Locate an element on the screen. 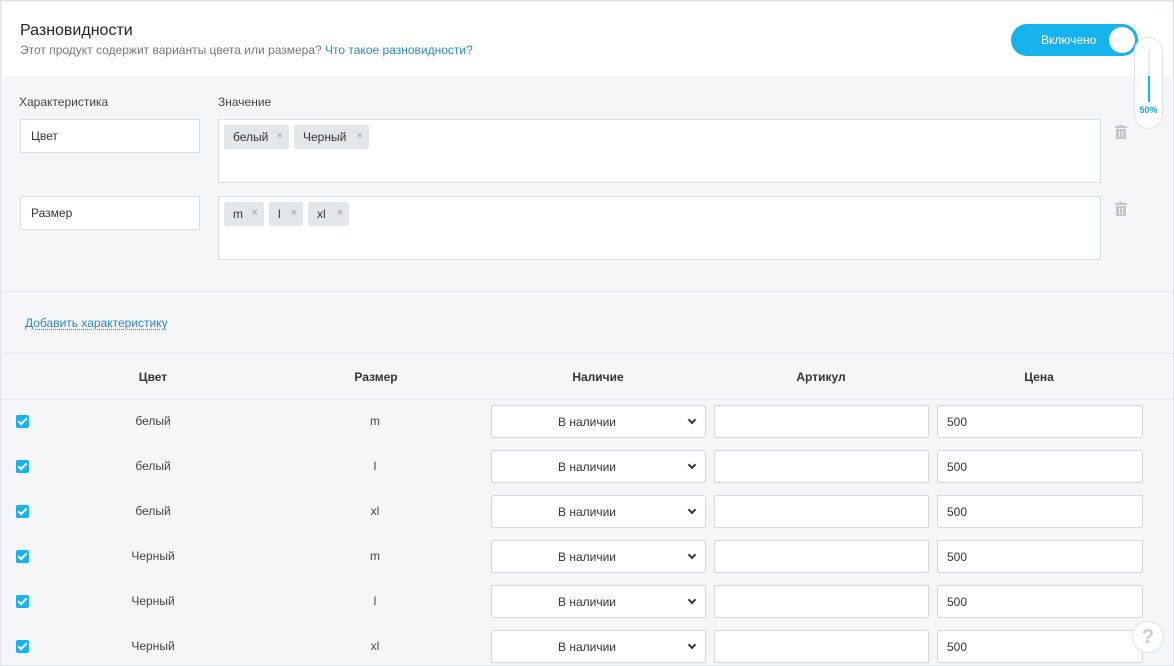 The height and width of the screenshot is (666, 1174). column-header-color: Цвет is located at coordinates (153, 377).